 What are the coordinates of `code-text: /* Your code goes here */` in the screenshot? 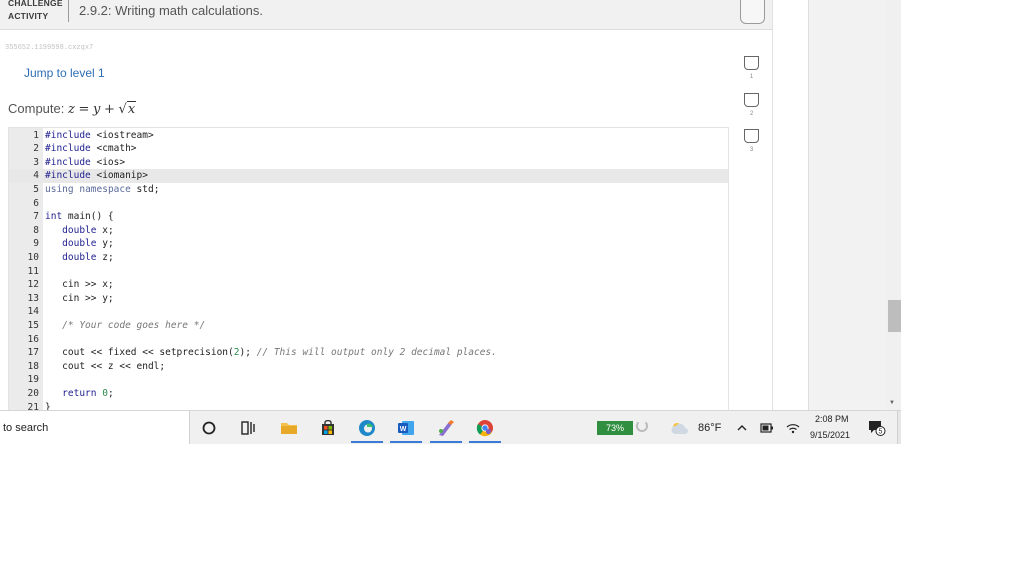 It's located at (125, 326).